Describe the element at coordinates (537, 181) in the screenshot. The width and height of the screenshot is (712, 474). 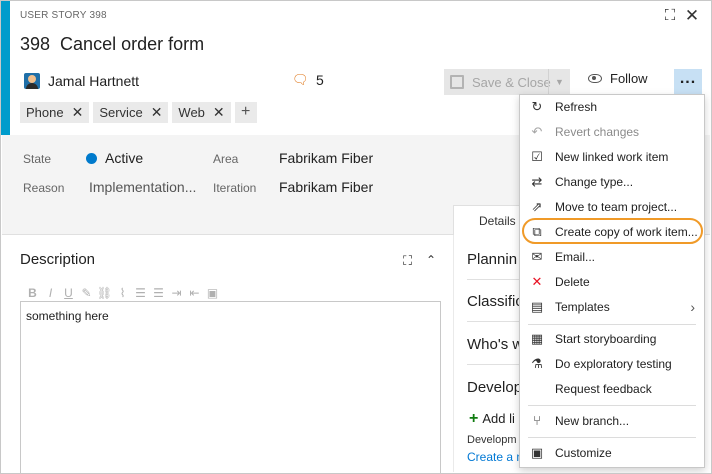
I see `change-type-icon: ⇄` at that location.